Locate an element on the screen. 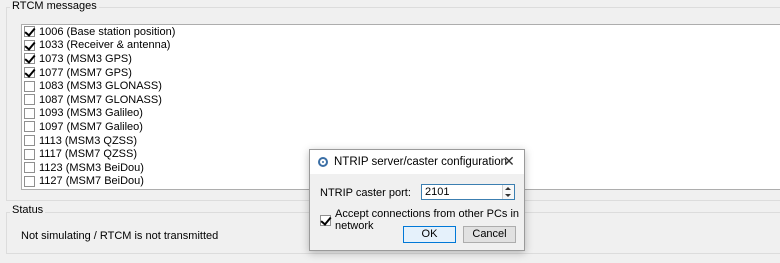 The image size is (780, 263). status-text: Not simulating / RTCM is not transmitted is located at coordinates (120, 236).